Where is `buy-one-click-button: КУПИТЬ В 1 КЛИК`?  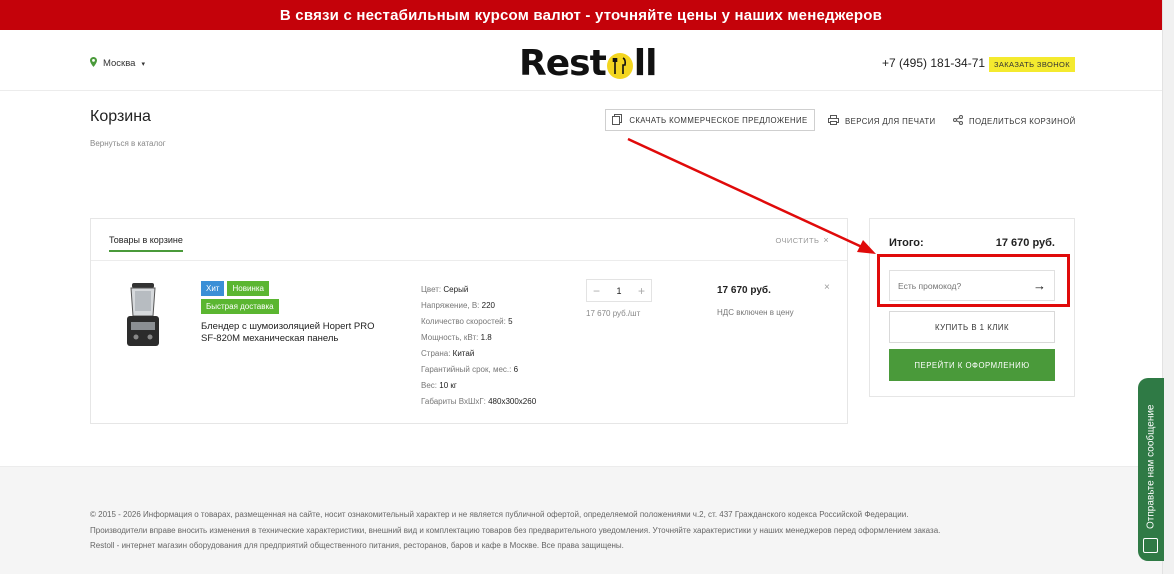
buy-one-click-button: КУПИТЬ В 1 КЛИК is located at coordinates (972, 327).